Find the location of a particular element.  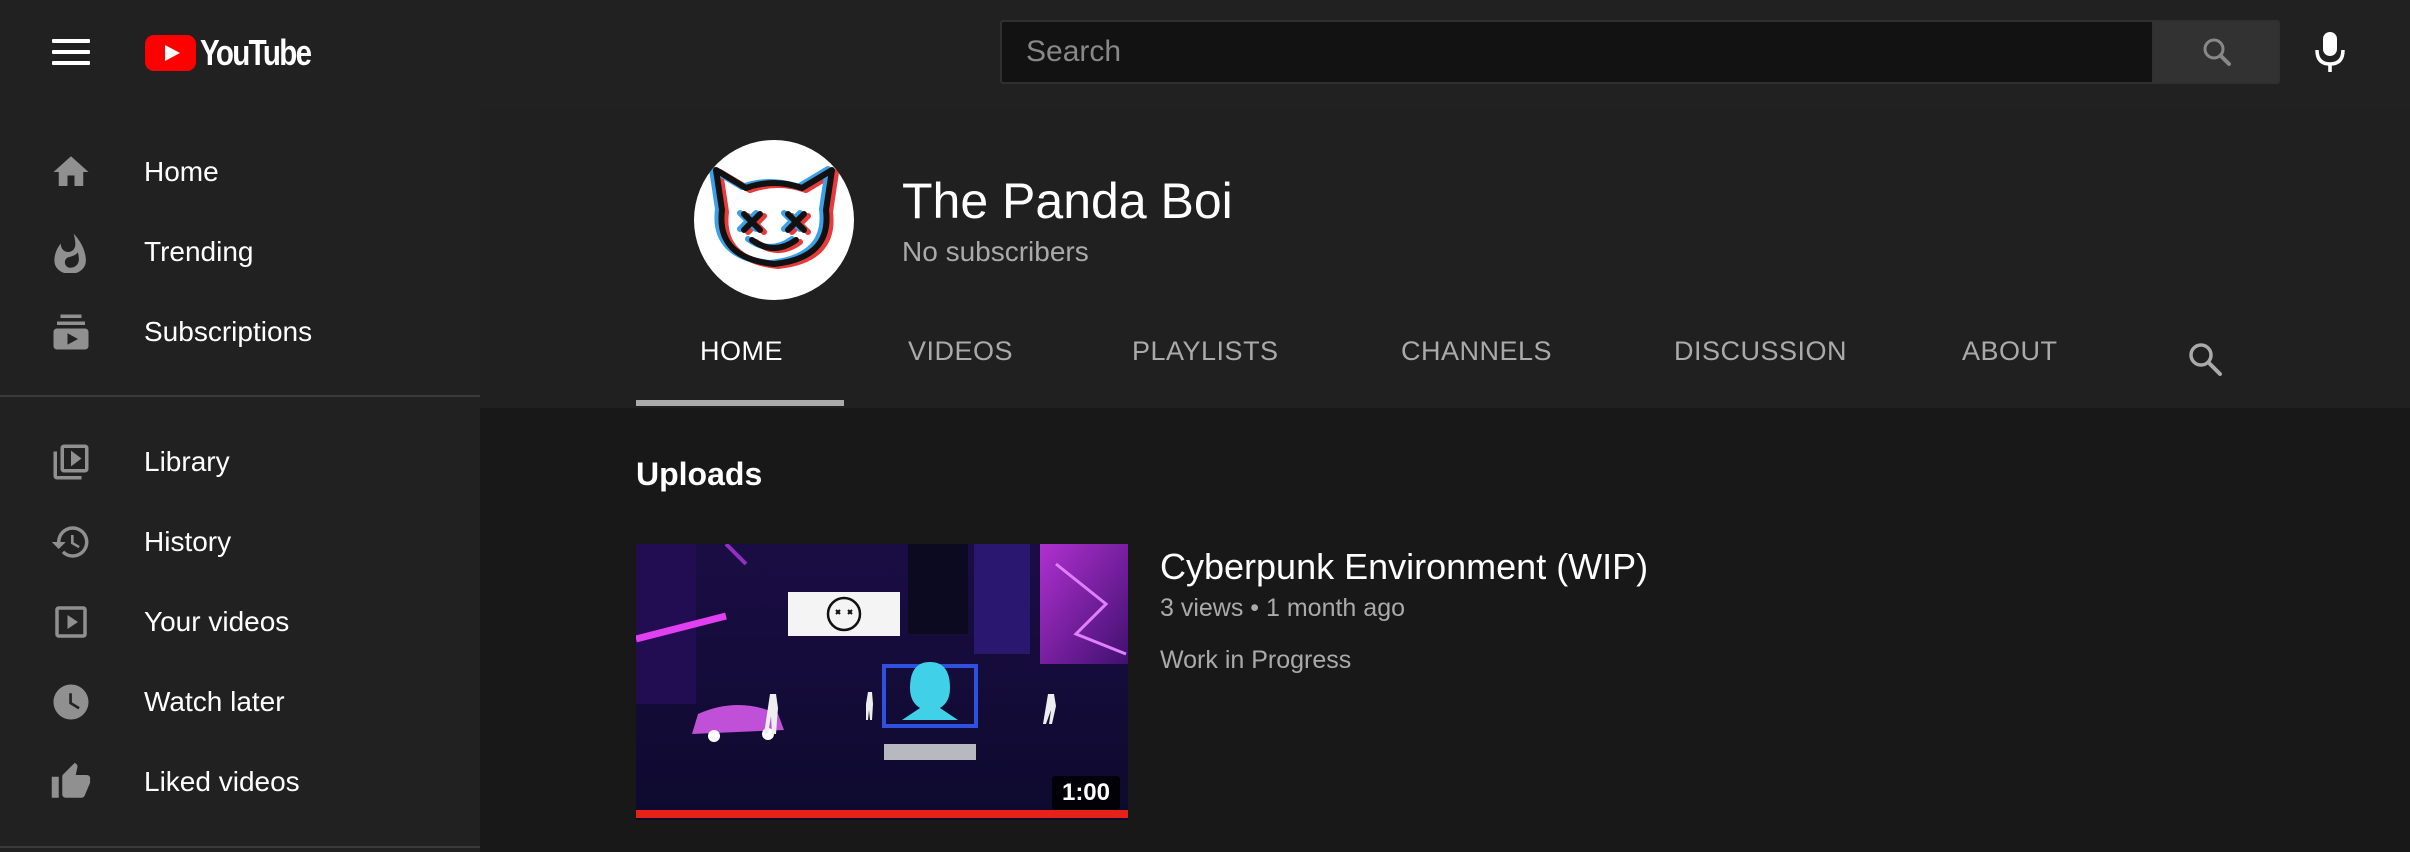

subscriber-count: No subscribers is located at coordinates (995, 251).